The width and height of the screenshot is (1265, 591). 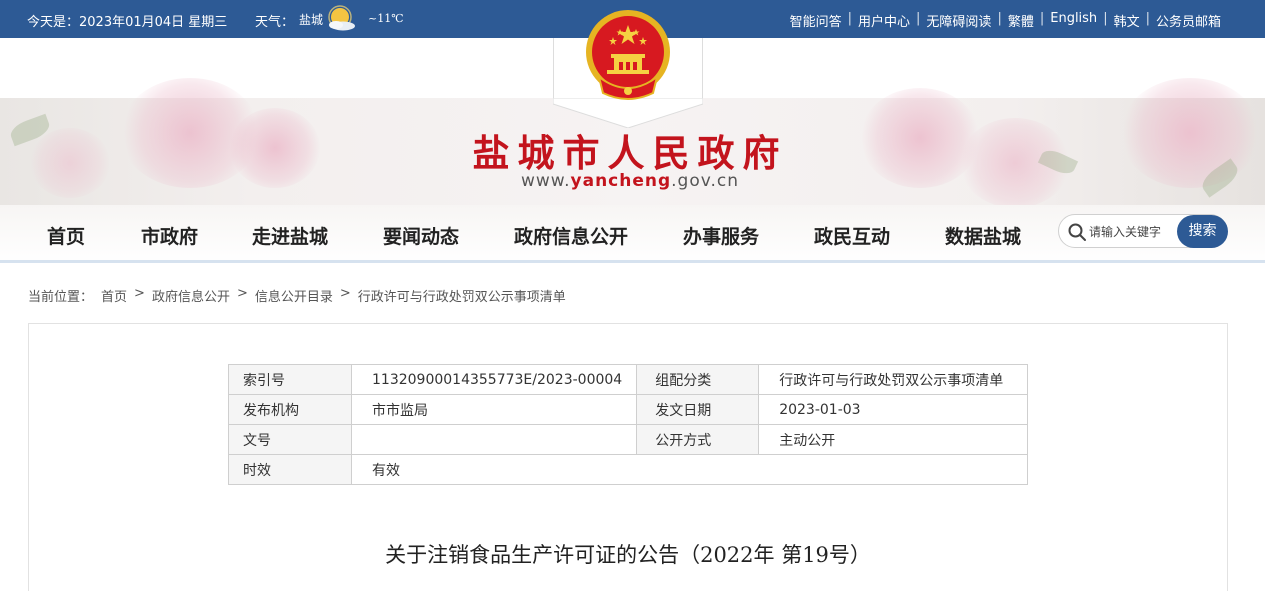 What do you see at coordinates (494, 439) in the screenshot?
I see `docno-value` at bounding box center [494, 439].